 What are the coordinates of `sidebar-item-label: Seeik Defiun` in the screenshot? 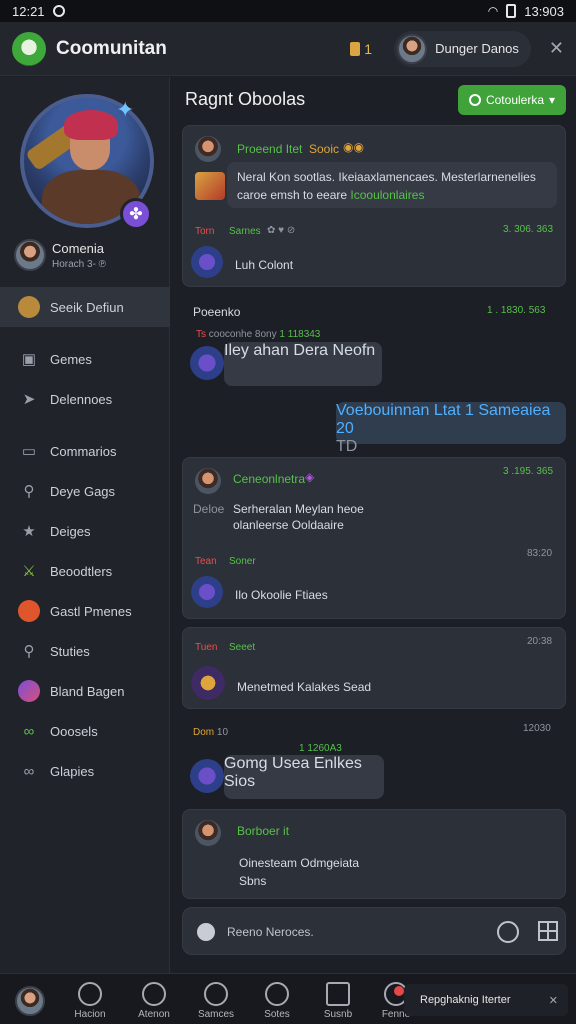 It's located at (87, 307).